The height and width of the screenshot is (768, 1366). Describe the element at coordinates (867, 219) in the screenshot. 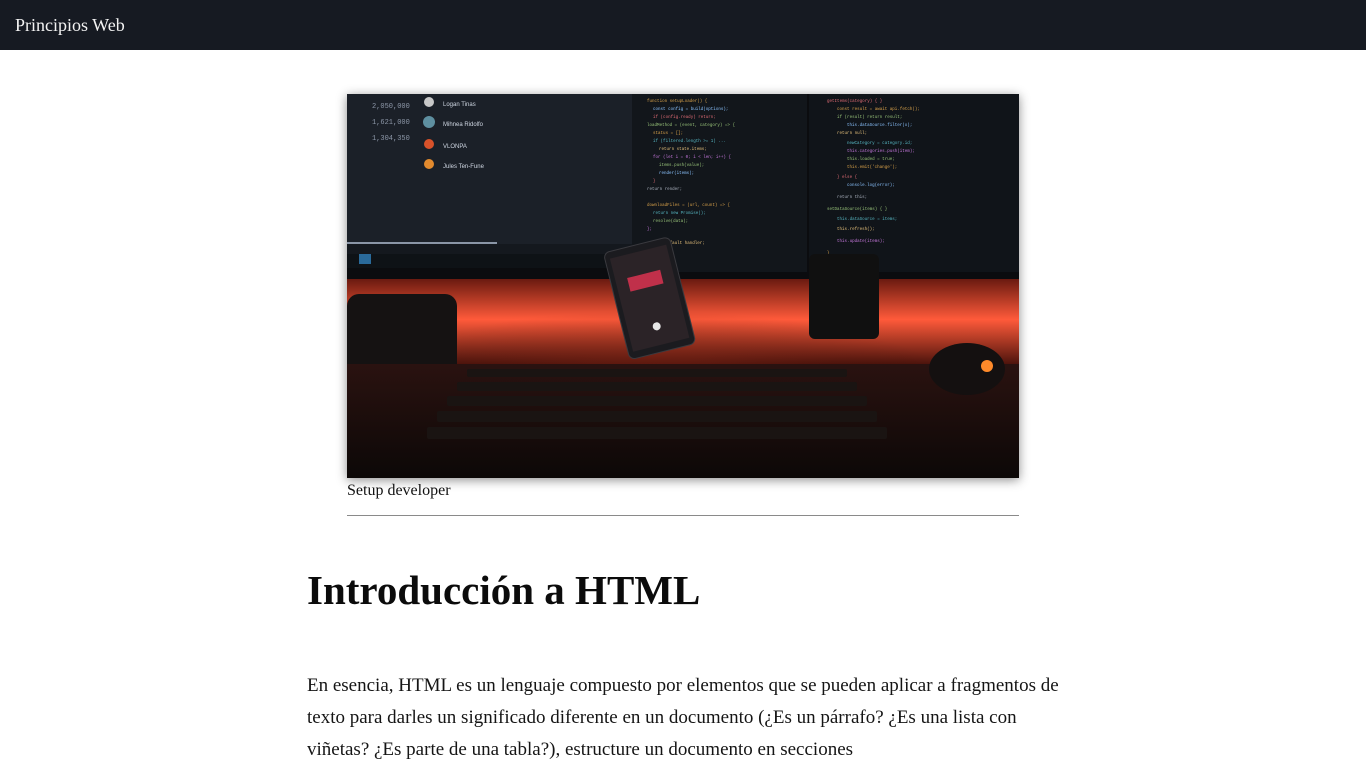

I see `svg-text: this.dataSource = items;` at that location.